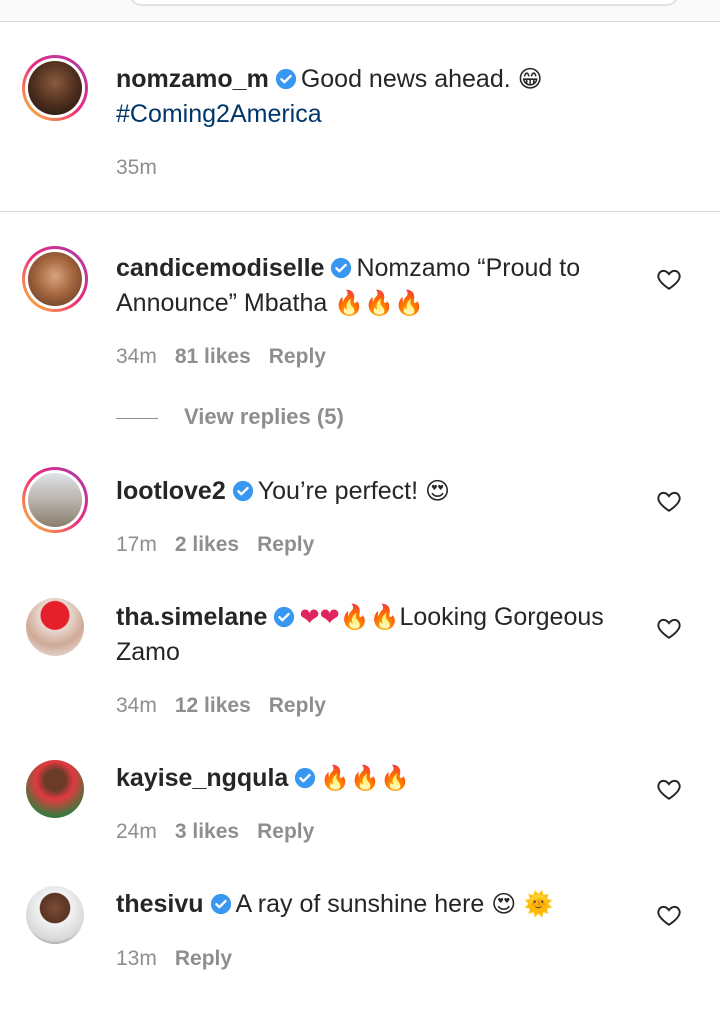 The image size is (720, 1011). I want to click on comment-timestamp: 17m, so click(136, 544).